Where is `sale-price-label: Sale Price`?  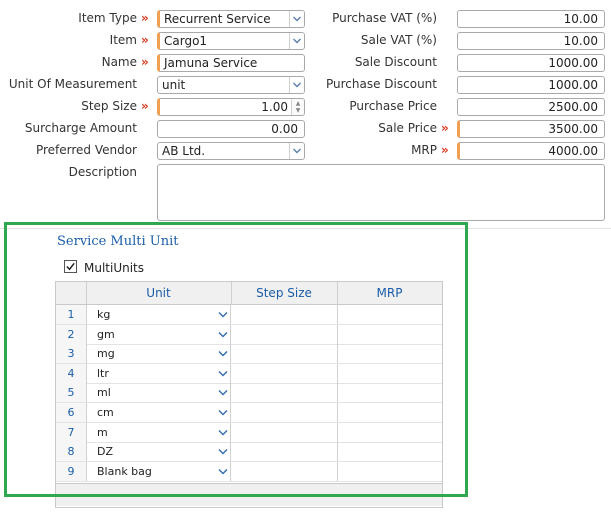 sale-price-label: Sale Price is located at coordinates (407, 128).